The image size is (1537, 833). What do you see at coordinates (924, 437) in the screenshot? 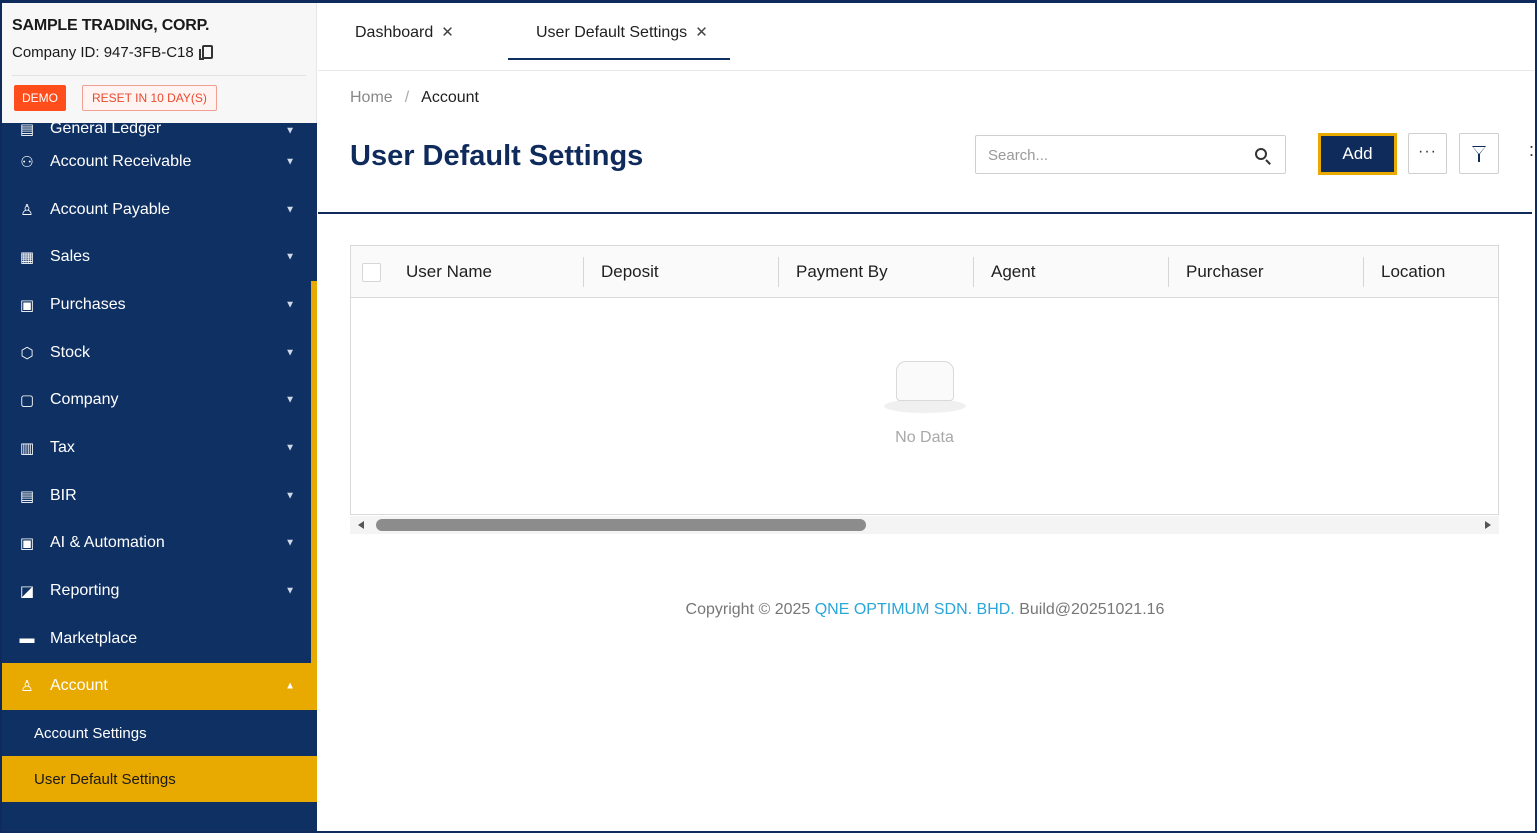
I see `empty-state-text: No Data` at bounding box center [924, 437].